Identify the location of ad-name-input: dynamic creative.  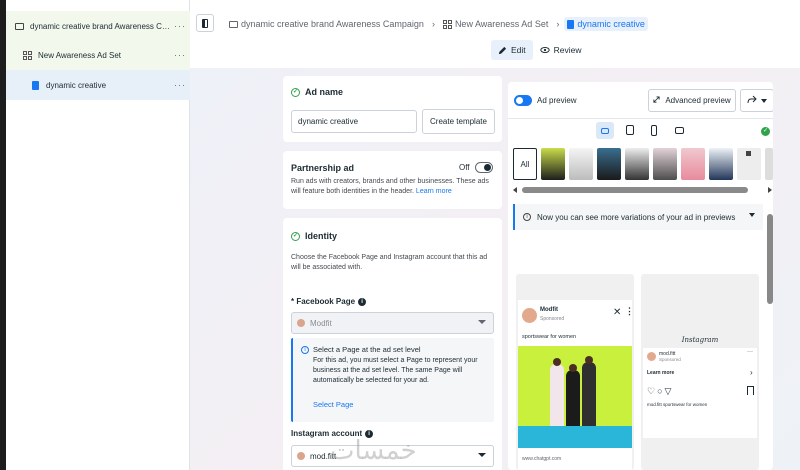
(354, 121).